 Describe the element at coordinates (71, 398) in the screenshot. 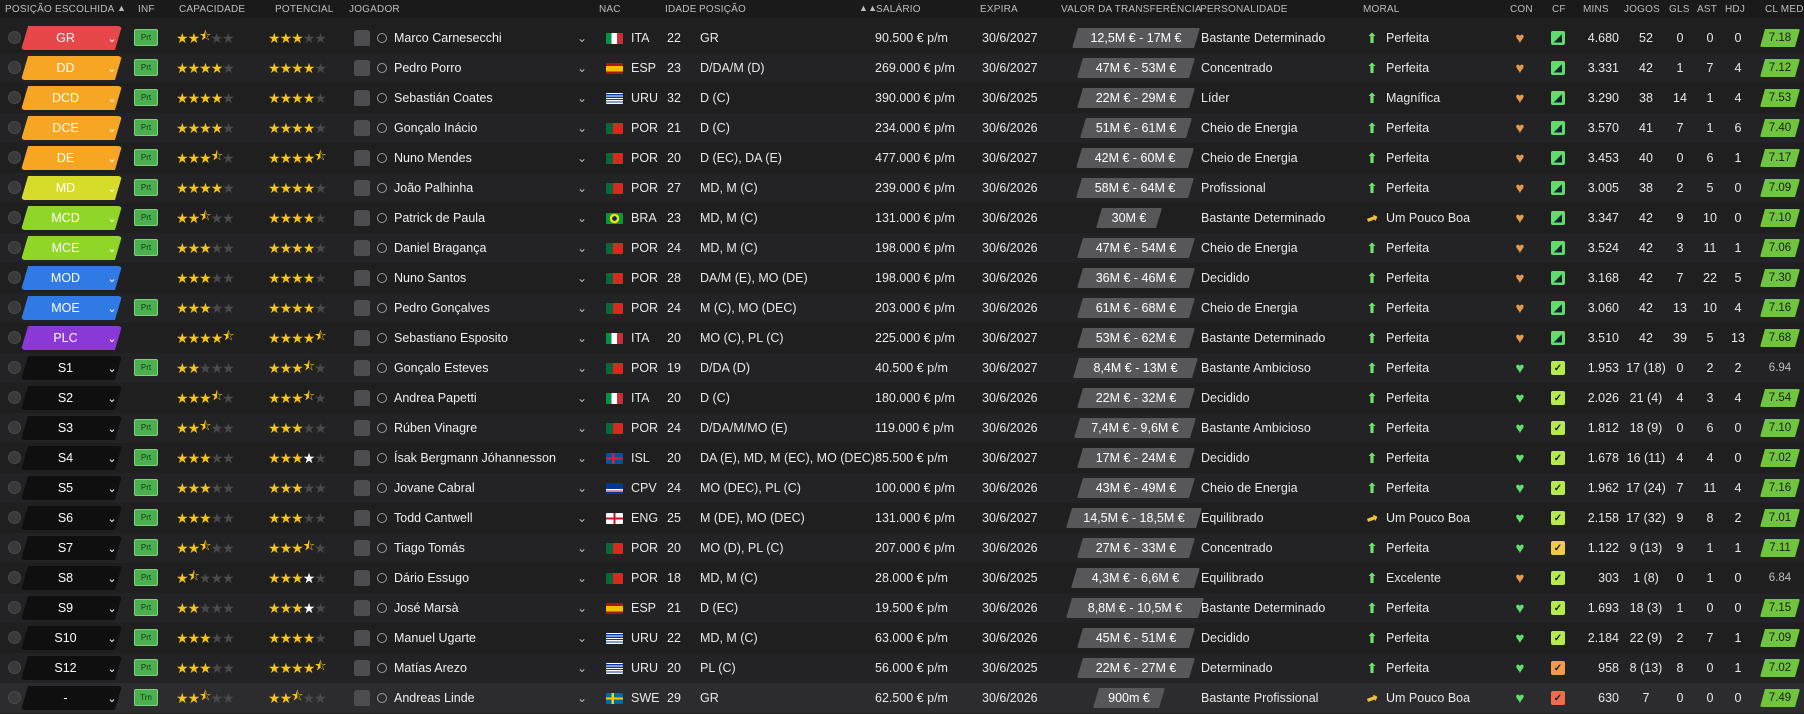

I see `position-selector: S2 ⌄` at that location.